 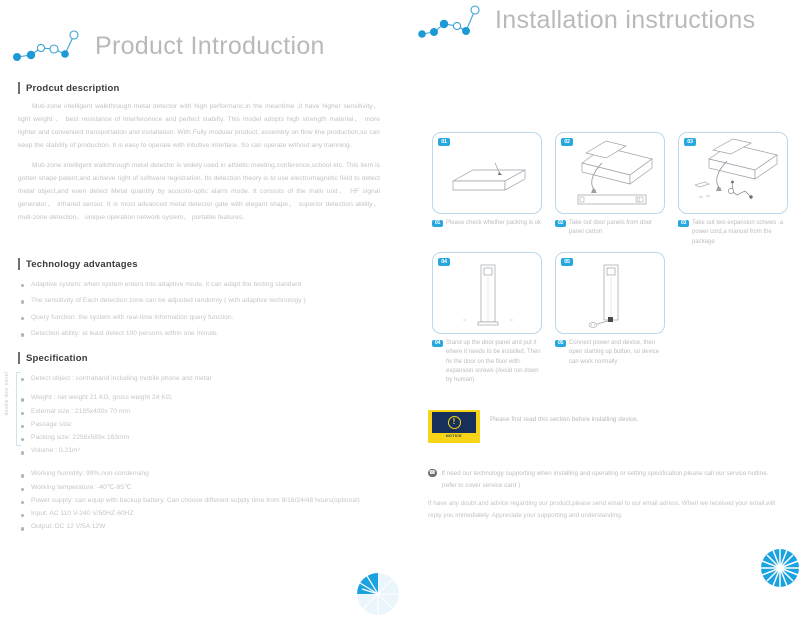 I want to click on list-item: Input: AC 110 V-240 V/50HZ-60HZ, so click(x=199, y=513).